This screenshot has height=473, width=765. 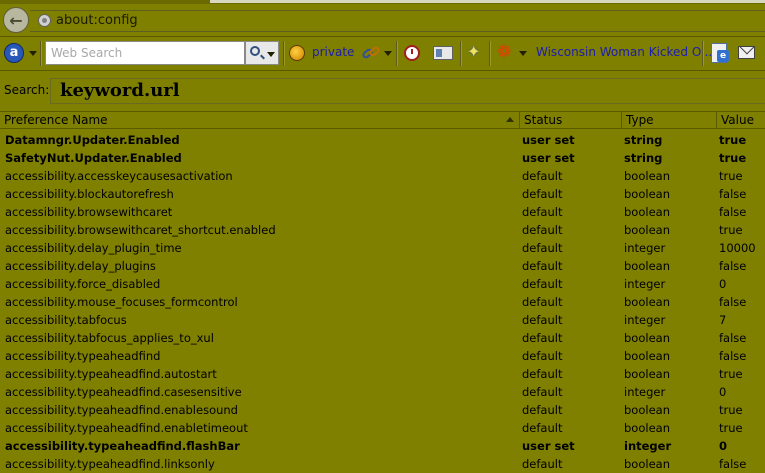 What do you see at coordinates (66, 320) in the screenshot?
I see `cell-preference-name: accessibility.tabfocus` at bounding box center [66, 320].